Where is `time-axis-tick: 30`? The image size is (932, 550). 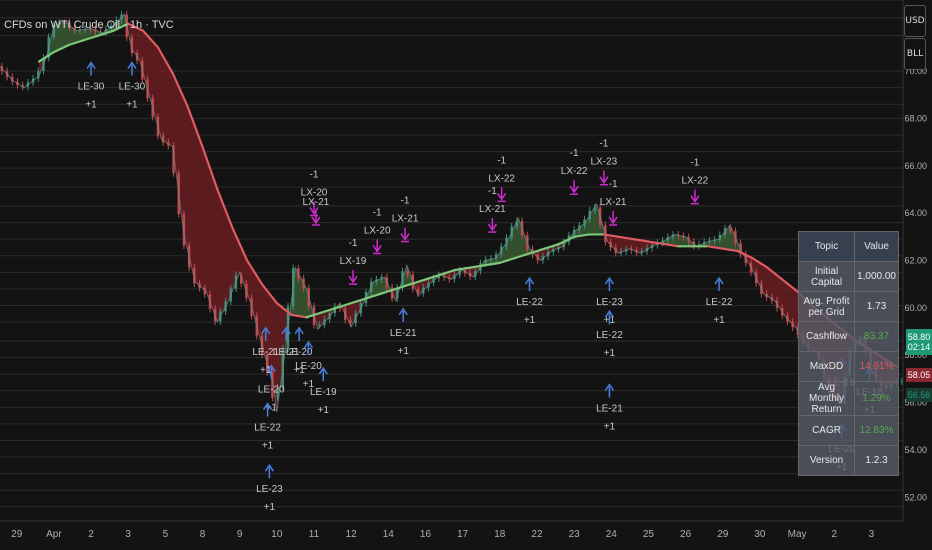 time-axis-tick: 30 is located at coordinates (760, 534).